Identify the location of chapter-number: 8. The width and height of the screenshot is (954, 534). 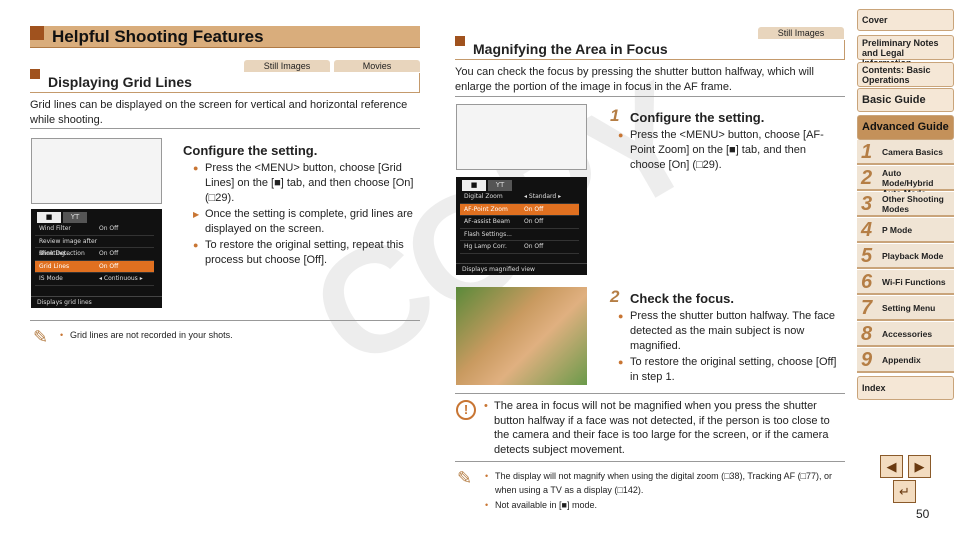
(867, 334).